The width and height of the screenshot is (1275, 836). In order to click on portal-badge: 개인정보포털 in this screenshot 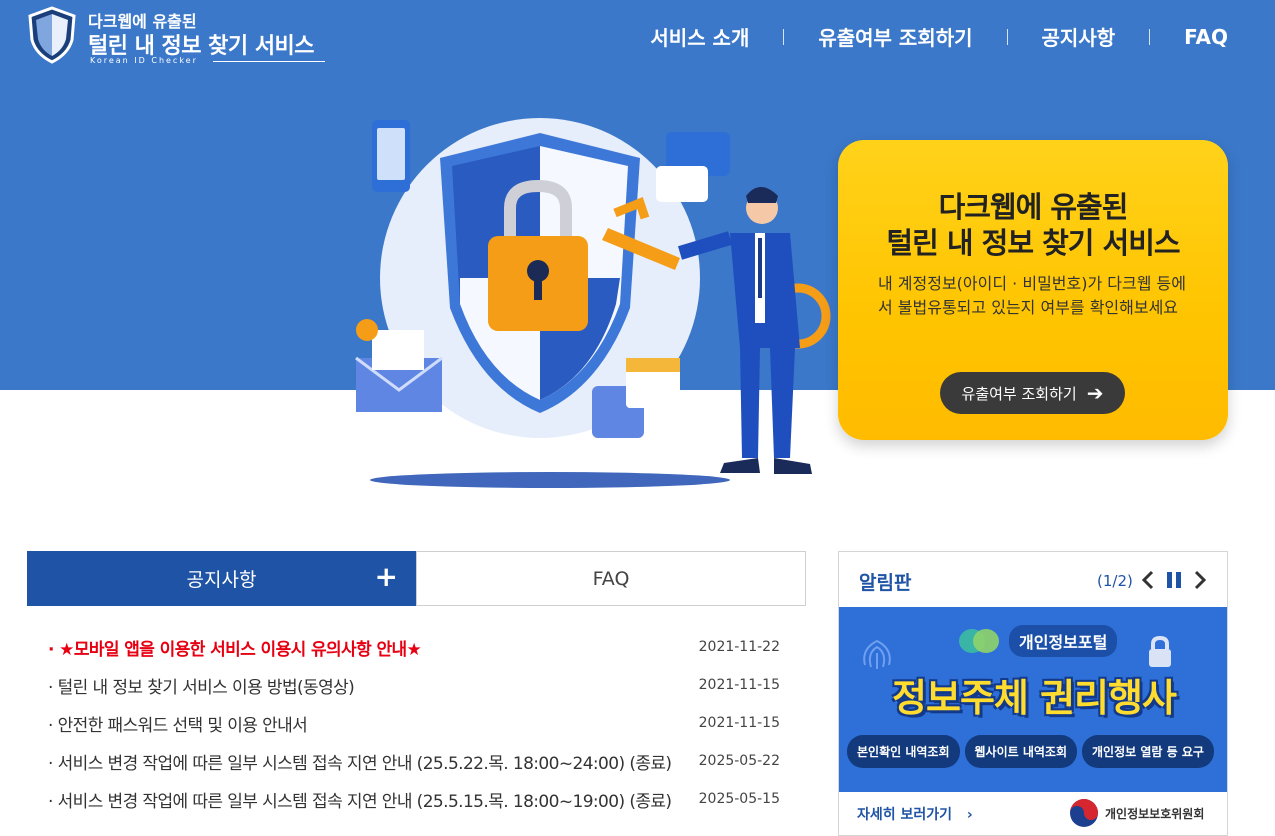, I will do `click(1037, 641)`.